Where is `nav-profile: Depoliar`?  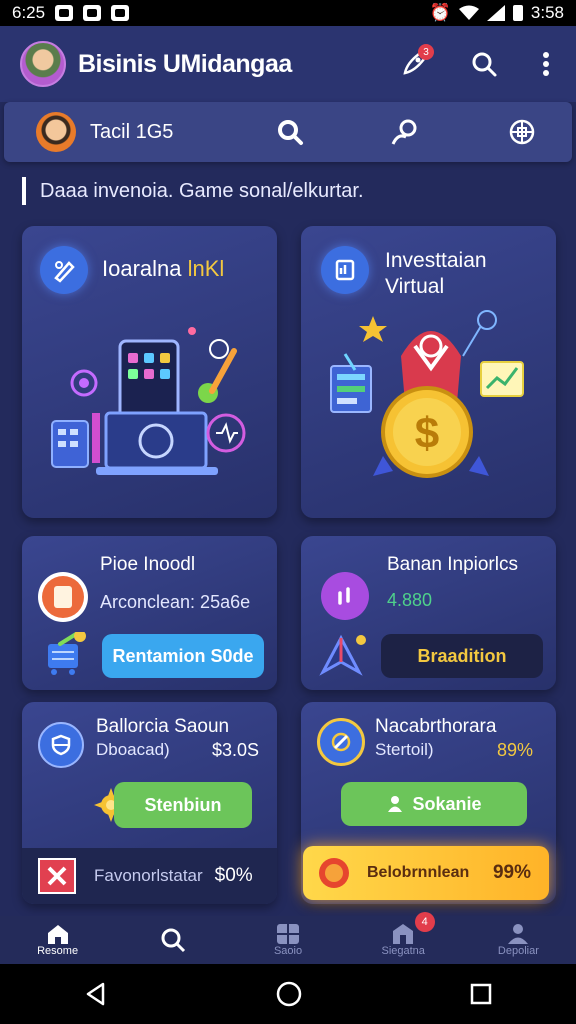 nav-profile: Depoliar is located at coordinates (518, 940).